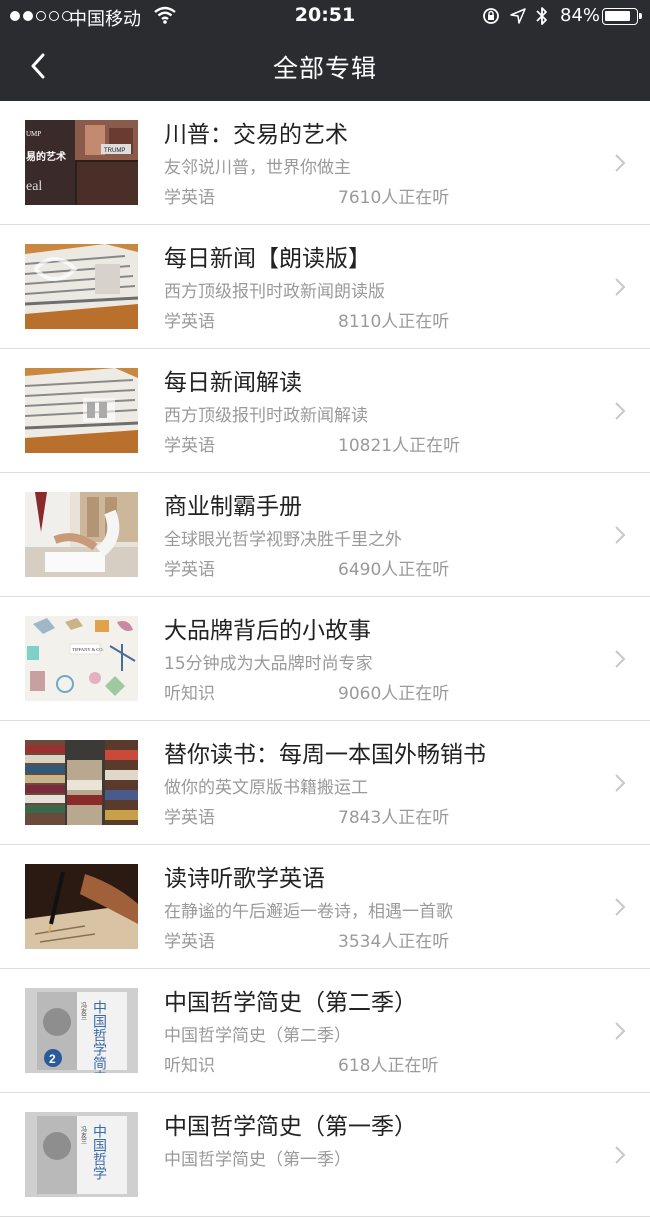  I want to click on album-subtitle: 中国哲学简史（第二季）, so click(257, 1036).